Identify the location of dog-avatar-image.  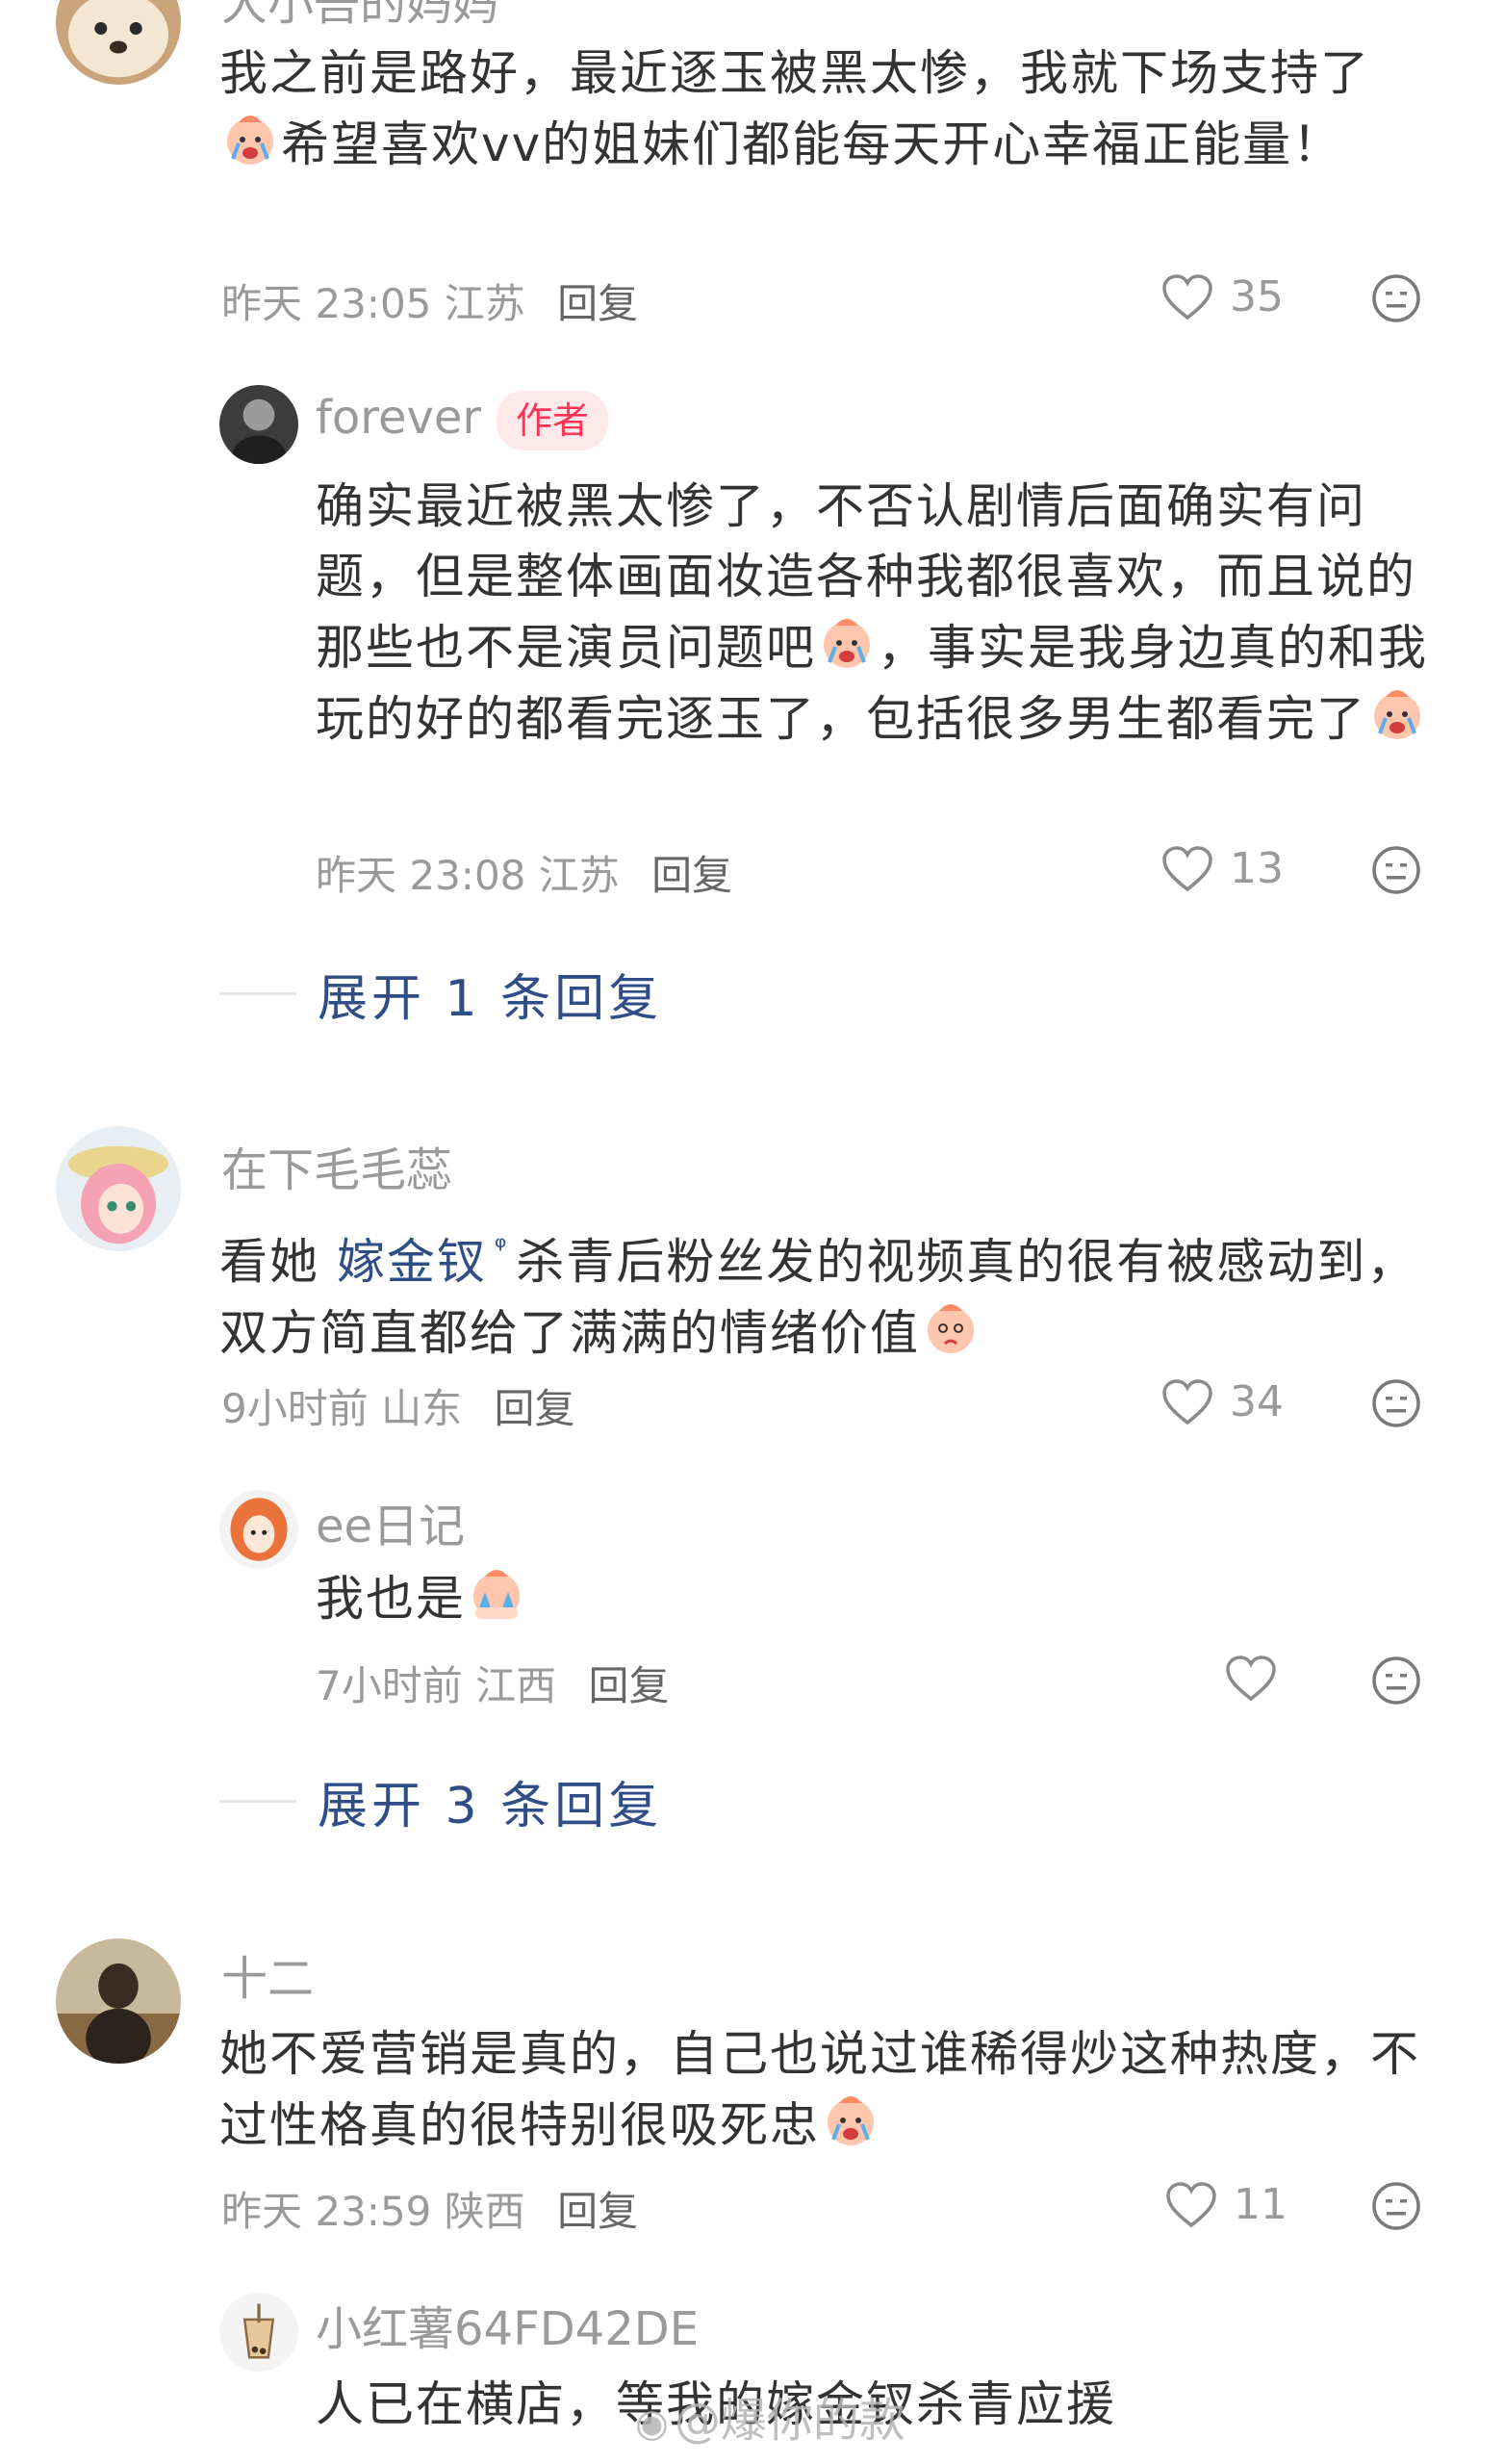
(118, 42).